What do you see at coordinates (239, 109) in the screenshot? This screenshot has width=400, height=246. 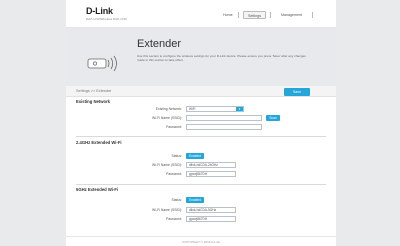 I see `chevron-down-icon: ▾` at bounding box center [239, 109].